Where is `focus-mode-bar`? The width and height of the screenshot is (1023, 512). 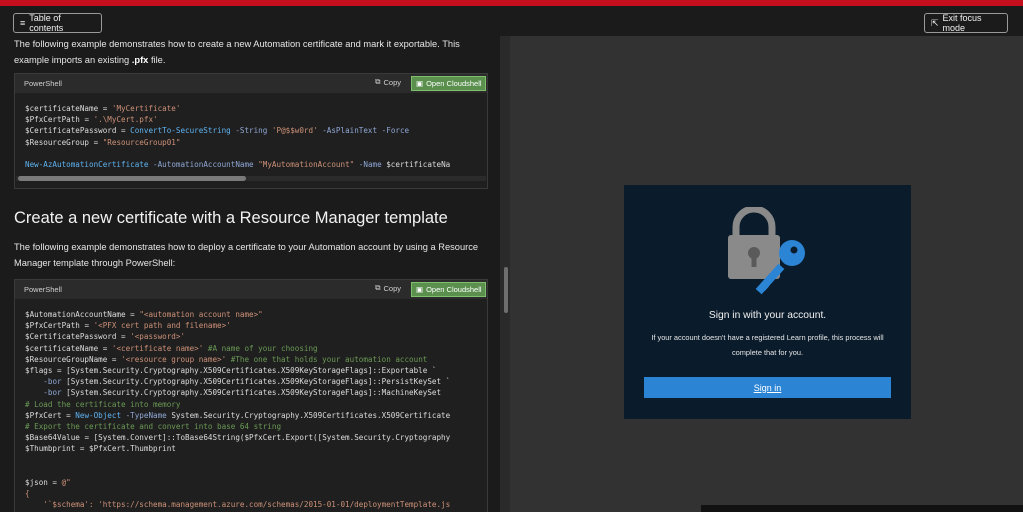
focus-mode-bar is located at coordinates (511, 21).